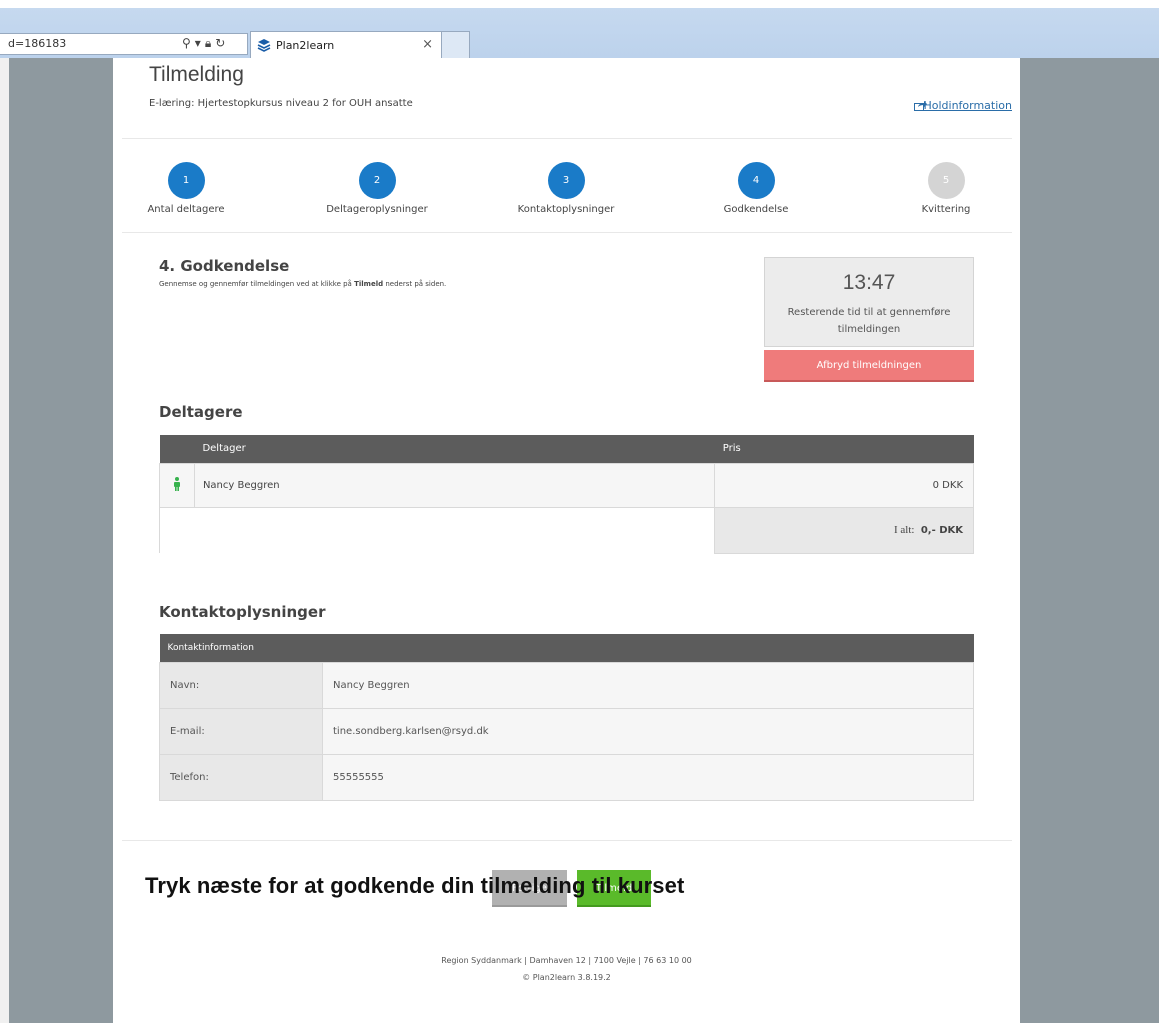 This screenshot has height=1023, width=1159. I want to click on person-icon, so click(176, 483).